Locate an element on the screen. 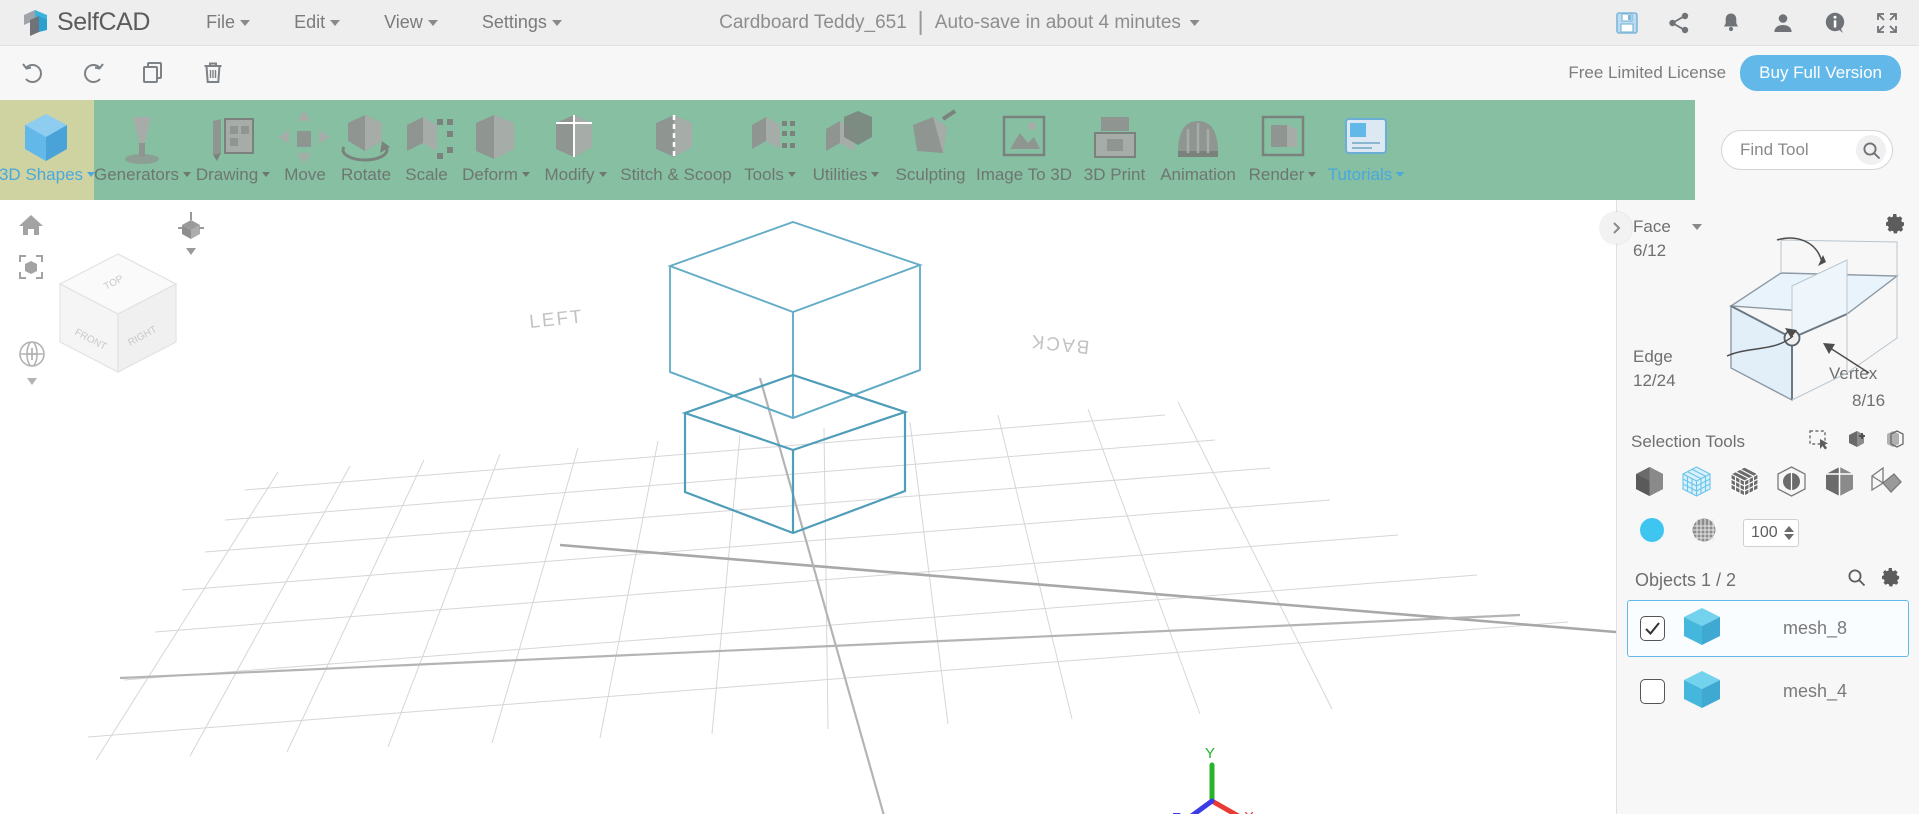 The image size is (1919, 814). svg-text: Y is located at coordinates (1210, 753).